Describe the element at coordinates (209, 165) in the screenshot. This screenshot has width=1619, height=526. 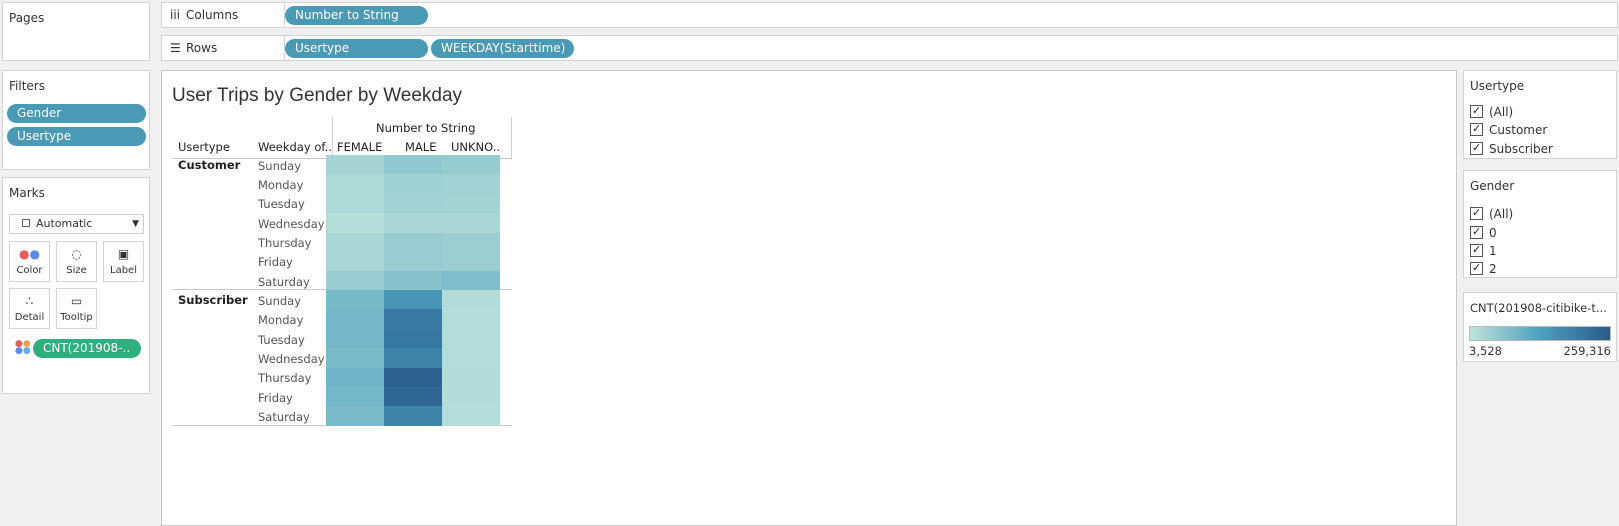
I see `usertype-label-customer: Customer` at that location.